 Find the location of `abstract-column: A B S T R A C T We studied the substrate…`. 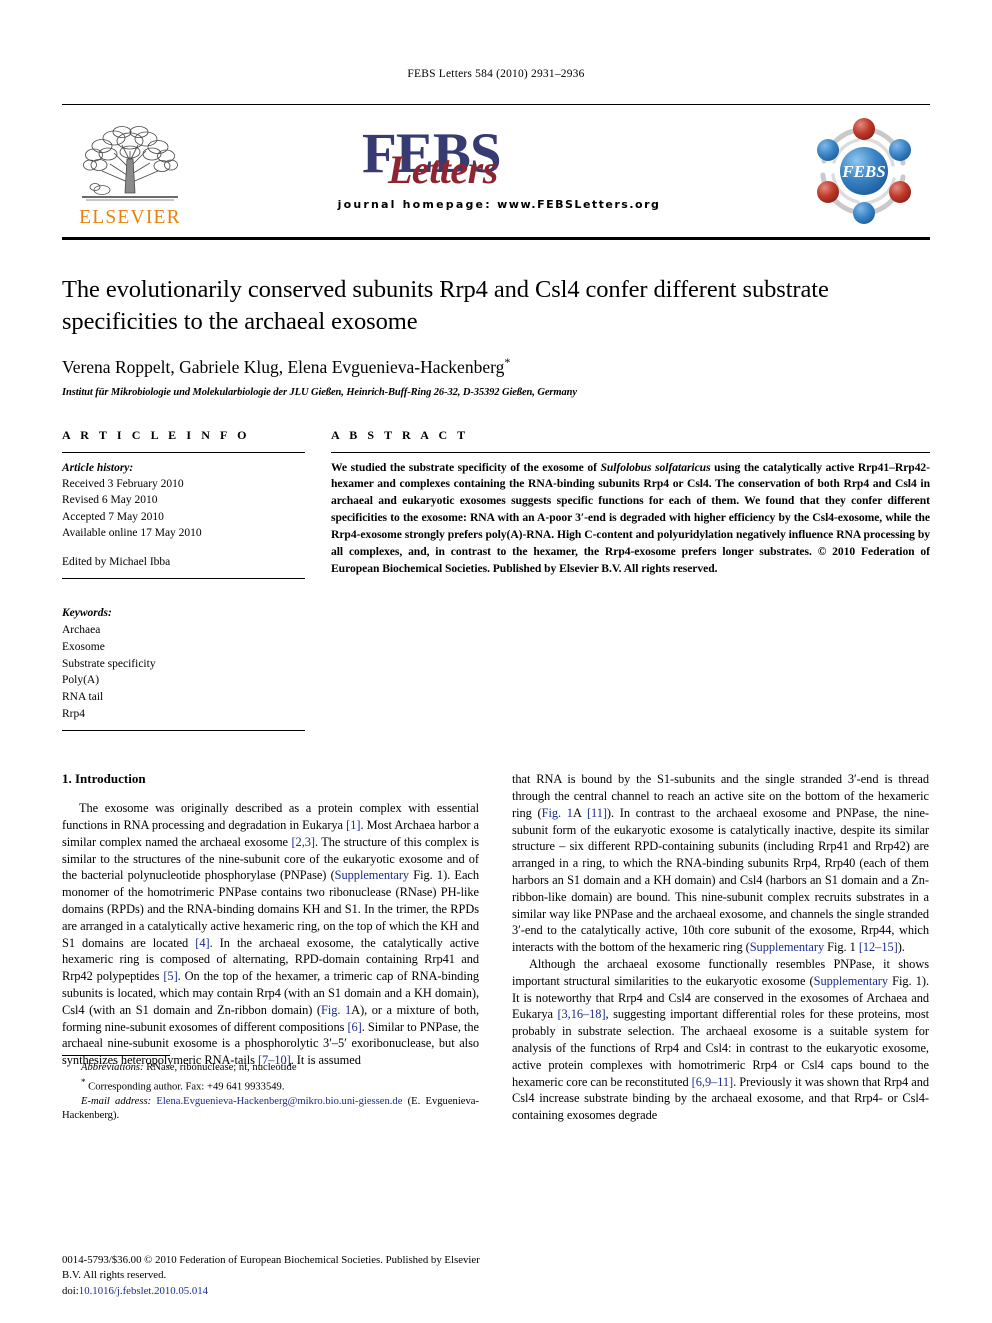

abstract-column: A B S T R A C T We studied the substrate… is located at coordinates (630, 580).